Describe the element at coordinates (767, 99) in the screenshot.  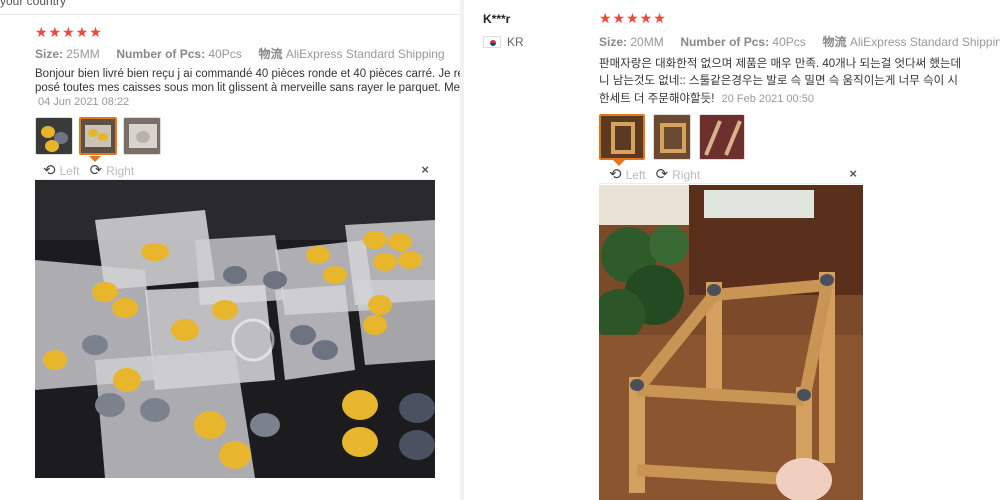
I see `review-date: 20 Feb 2021 00:50` at that location.